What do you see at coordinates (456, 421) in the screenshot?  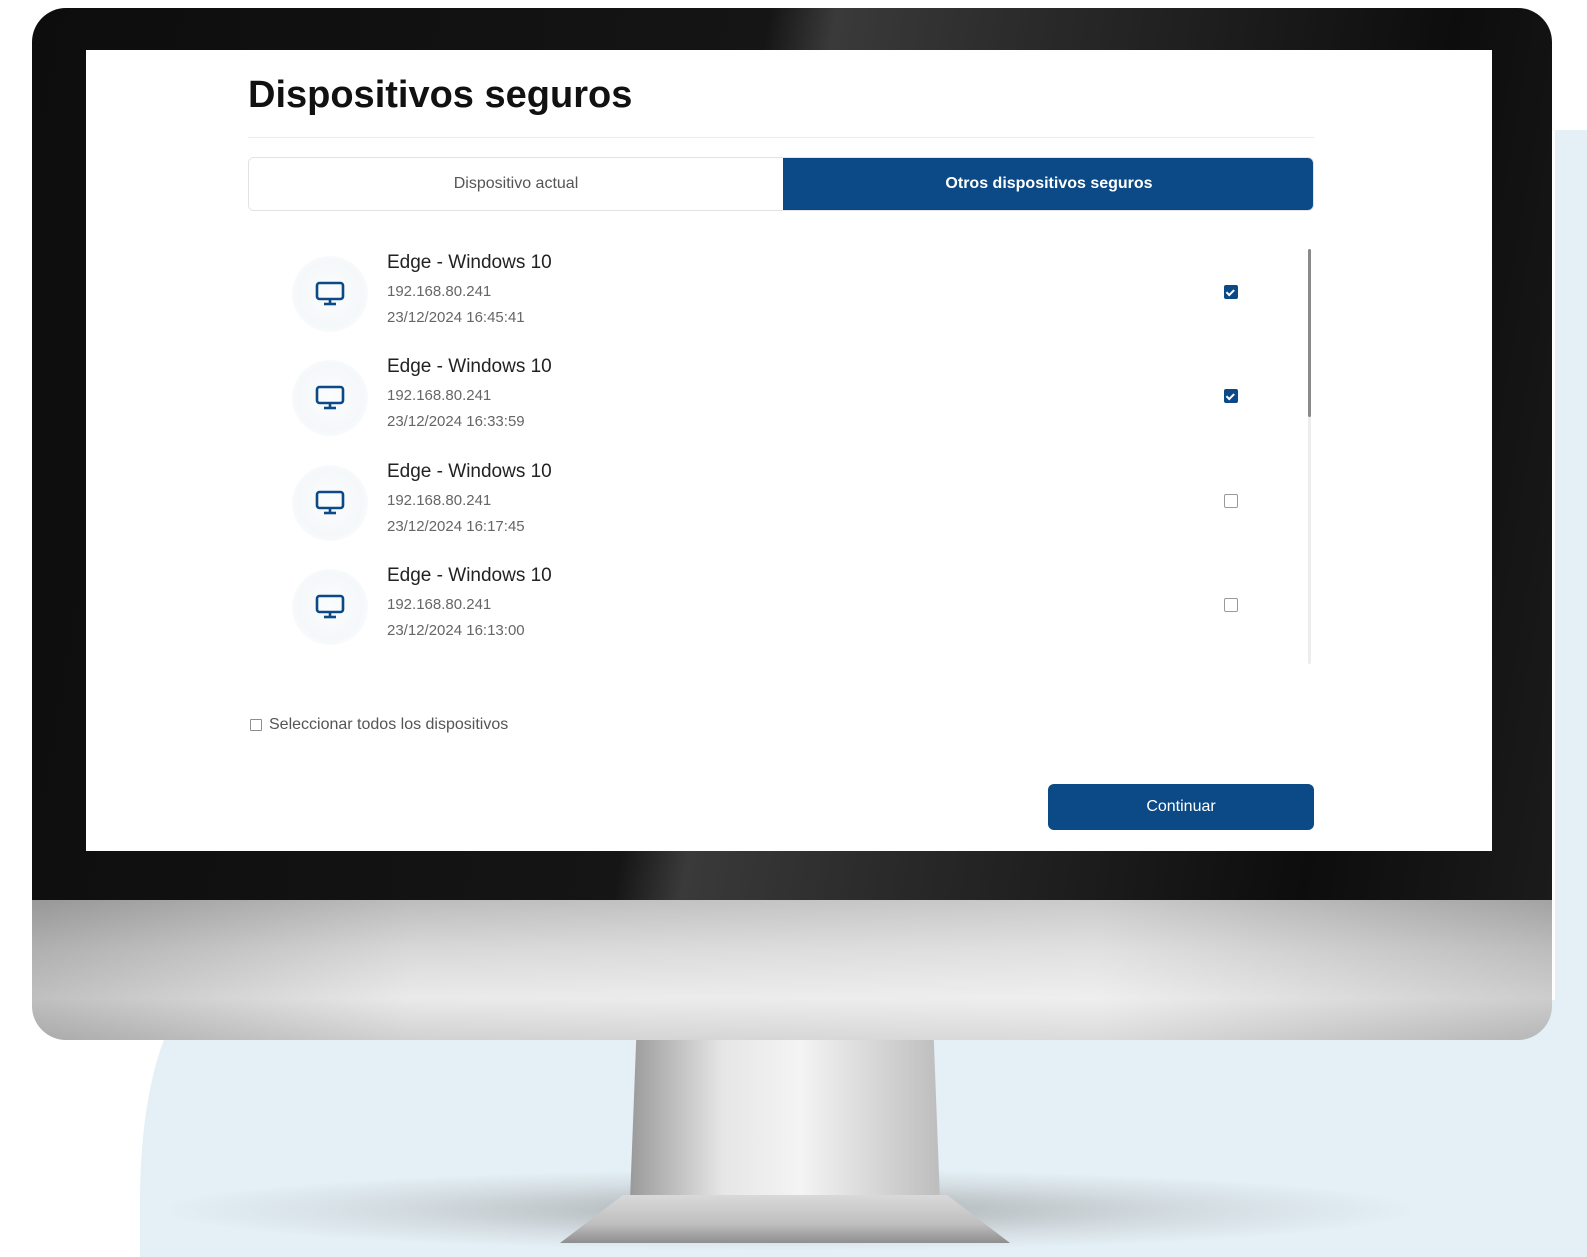 I see `device-date: 23/12/2024 16:33:59` at bounding box center [456, 421].